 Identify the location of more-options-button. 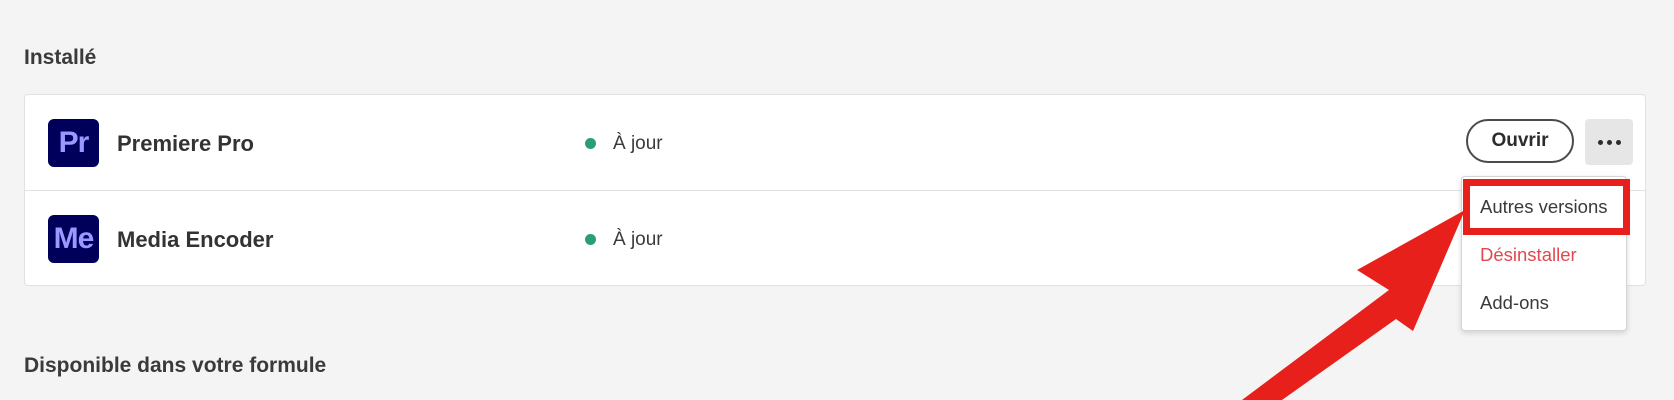
(1609, 142).